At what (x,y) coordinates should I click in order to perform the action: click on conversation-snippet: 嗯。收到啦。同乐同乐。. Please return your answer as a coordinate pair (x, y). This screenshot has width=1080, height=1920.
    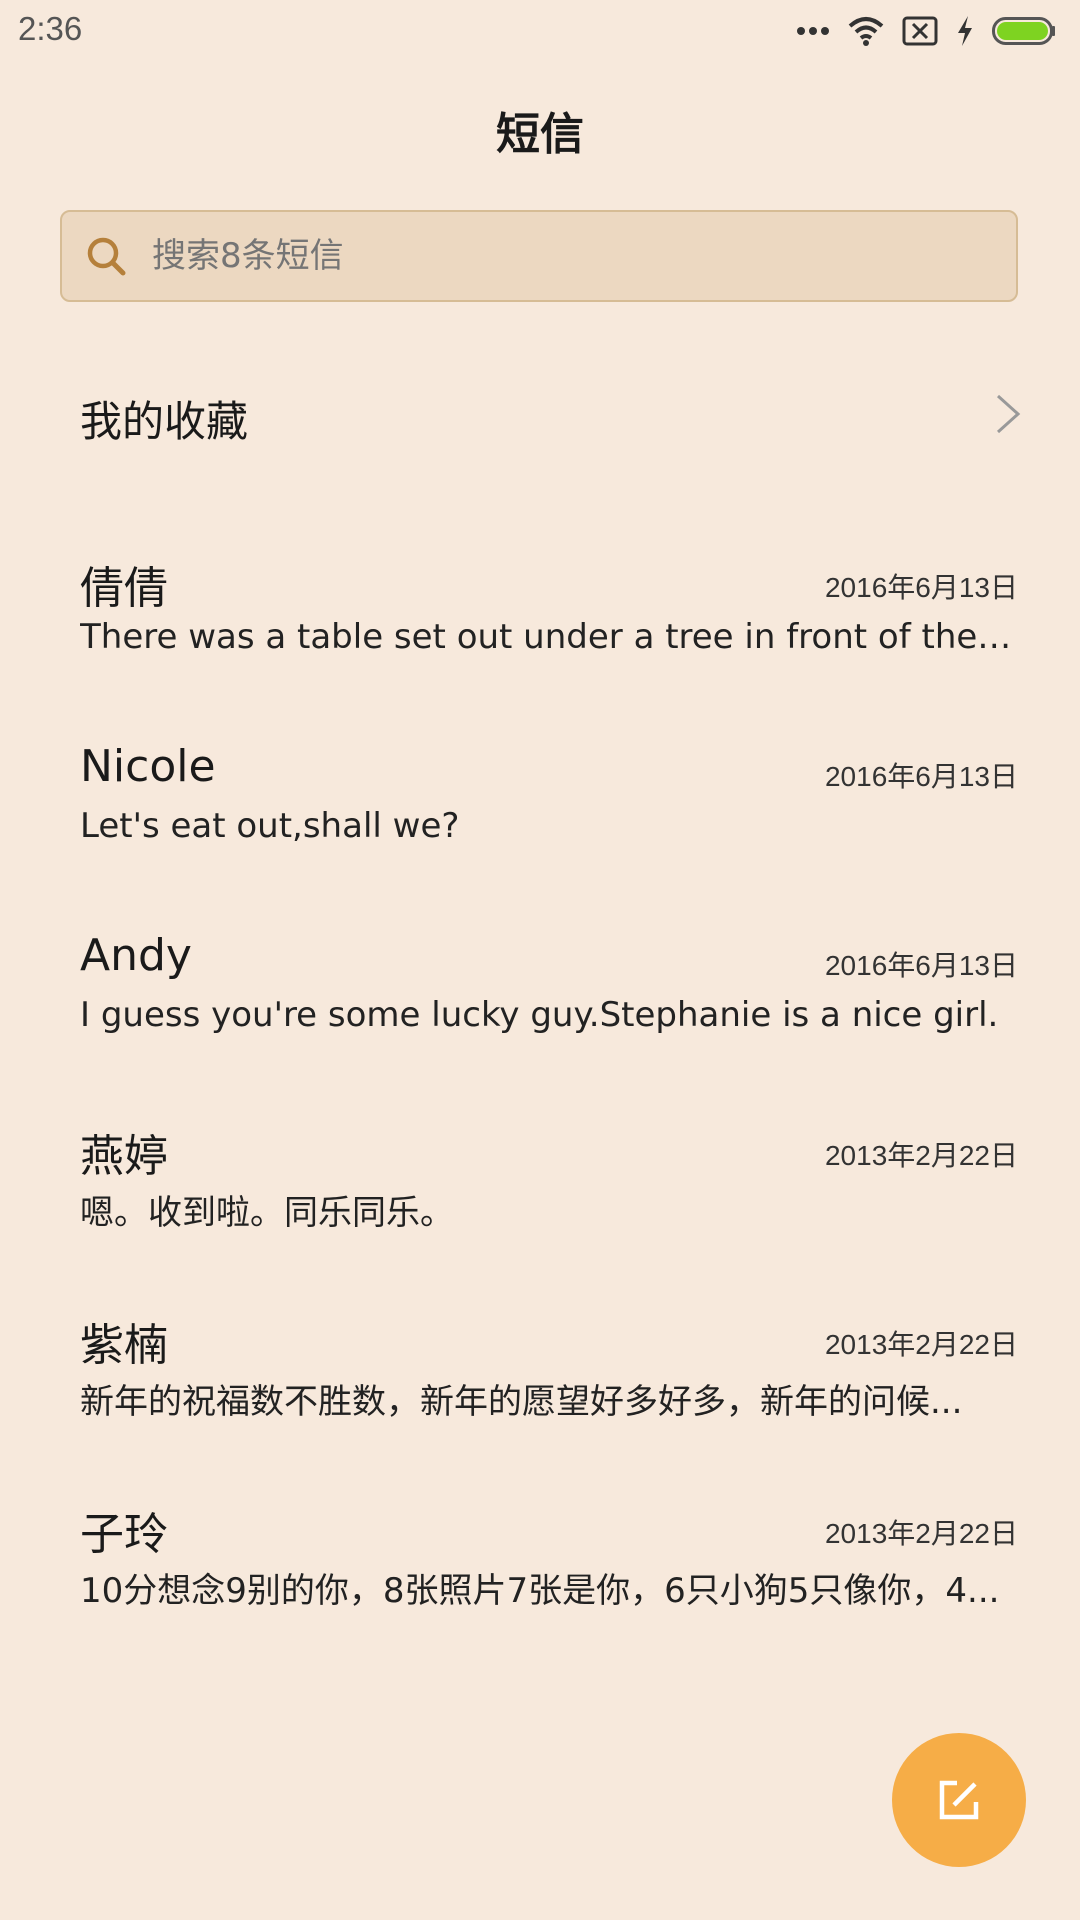
    Looking at the image, I should click on (267, 1213).